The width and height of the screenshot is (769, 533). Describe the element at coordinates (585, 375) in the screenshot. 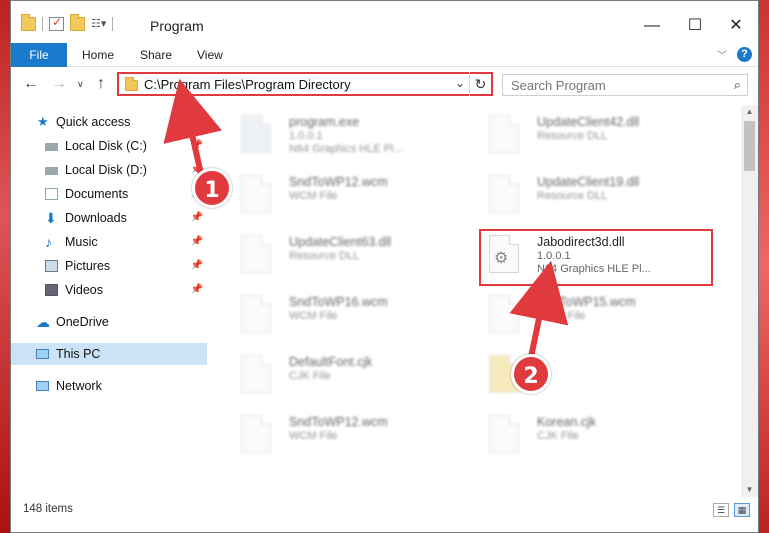

I see `file-item` at that location.